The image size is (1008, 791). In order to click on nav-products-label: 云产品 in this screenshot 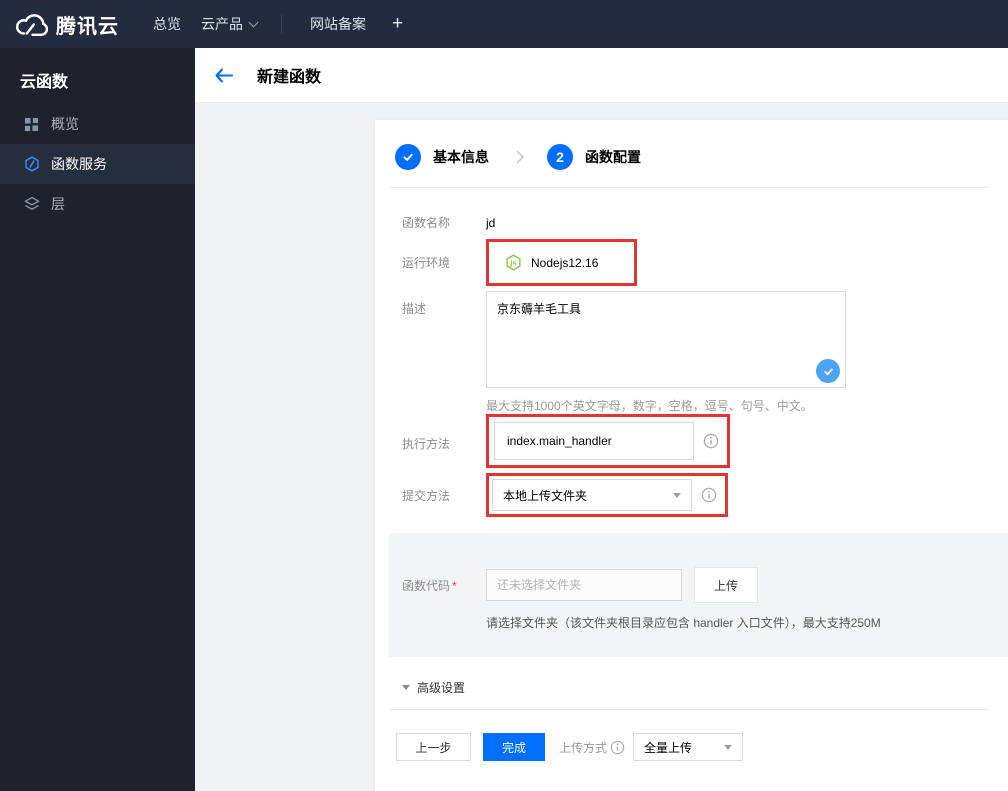, I will do `click(222, 24)`.